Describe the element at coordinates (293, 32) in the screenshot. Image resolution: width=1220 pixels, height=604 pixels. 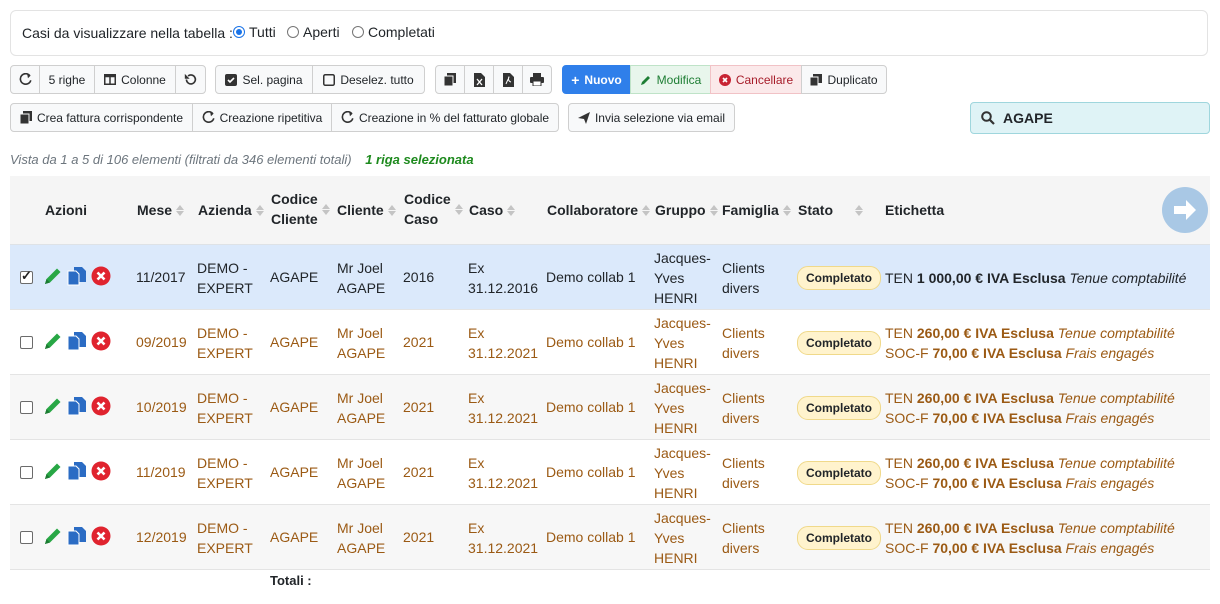
I see `radio-open` at that location.